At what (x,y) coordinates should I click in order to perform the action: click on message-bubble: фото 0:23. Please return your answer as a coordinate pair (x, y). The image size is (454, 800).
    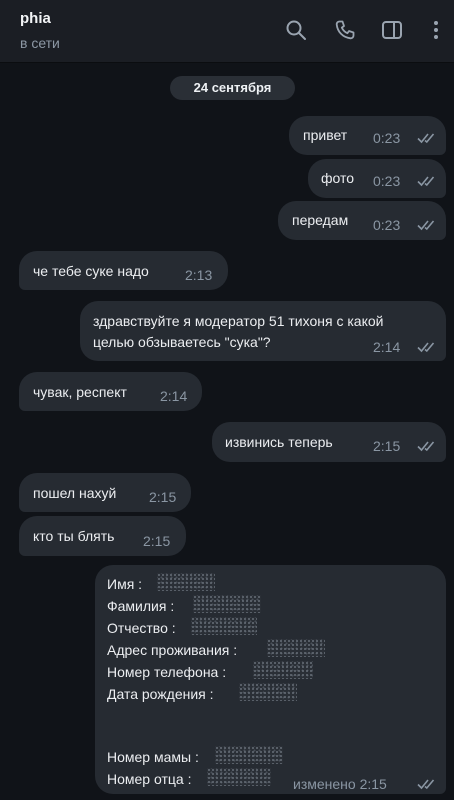
    Looking at the image, I should click on (377, 178).